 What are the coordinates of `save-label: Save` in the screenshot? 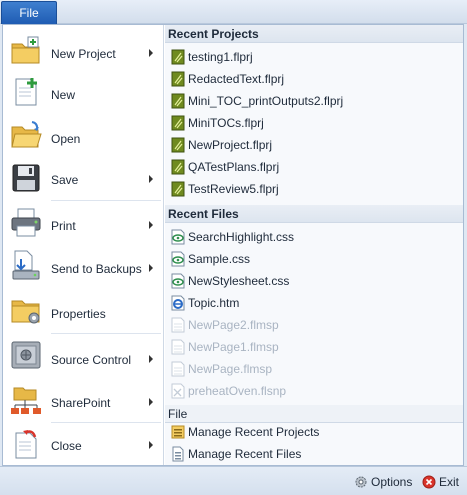 It's located at (65, 180).